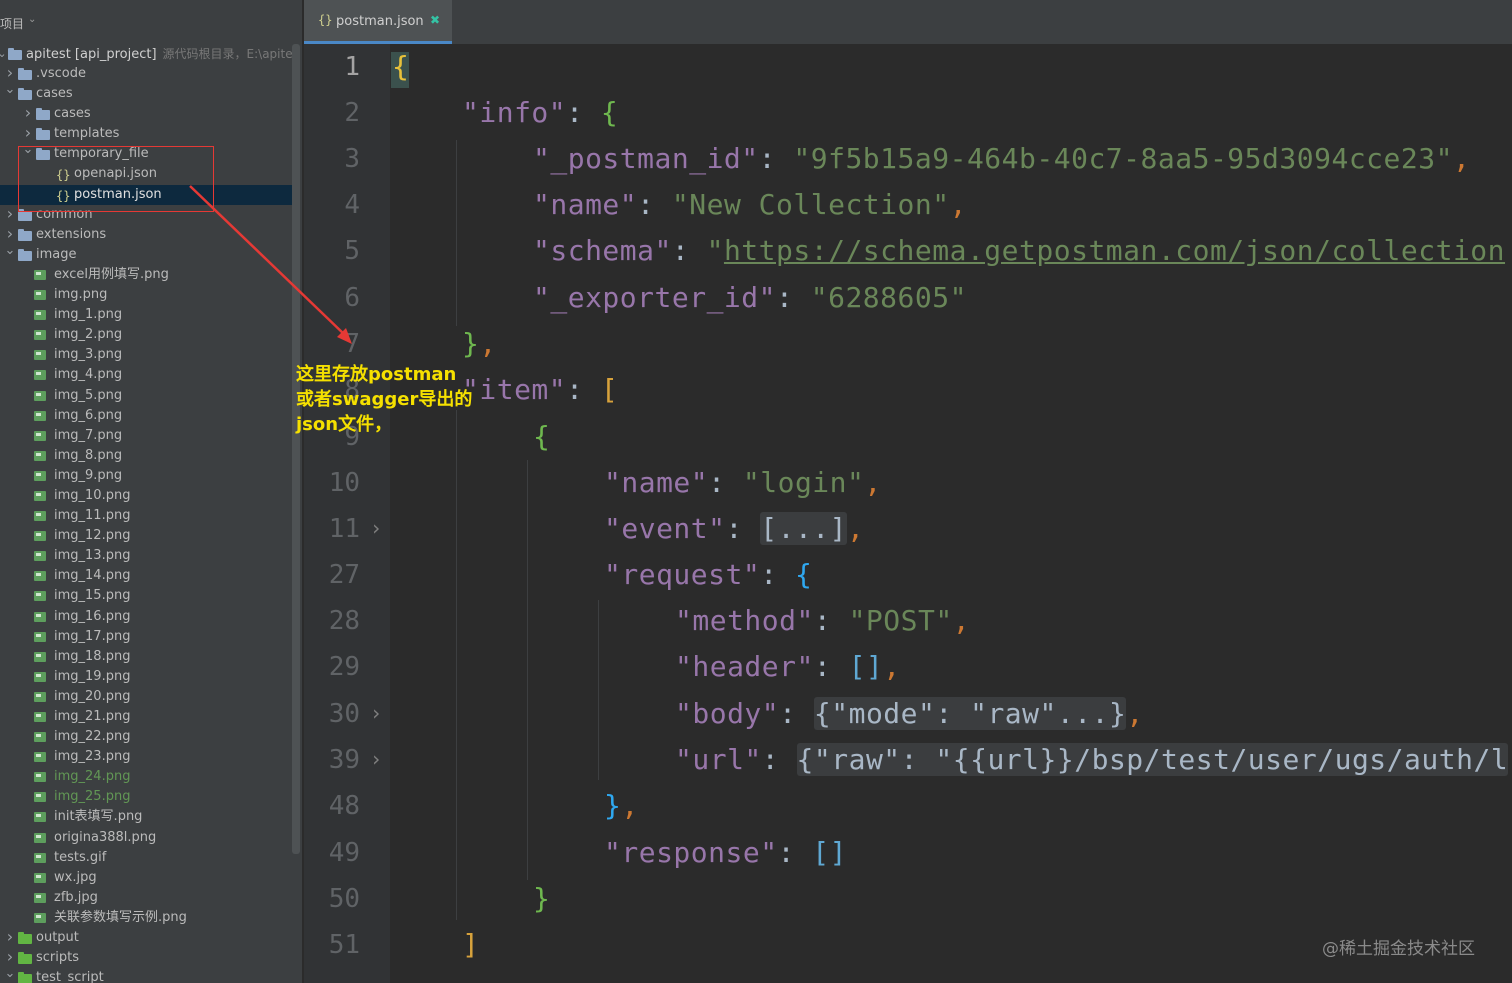  I want to click on tree-file: img_16.png, so click(146, 617).